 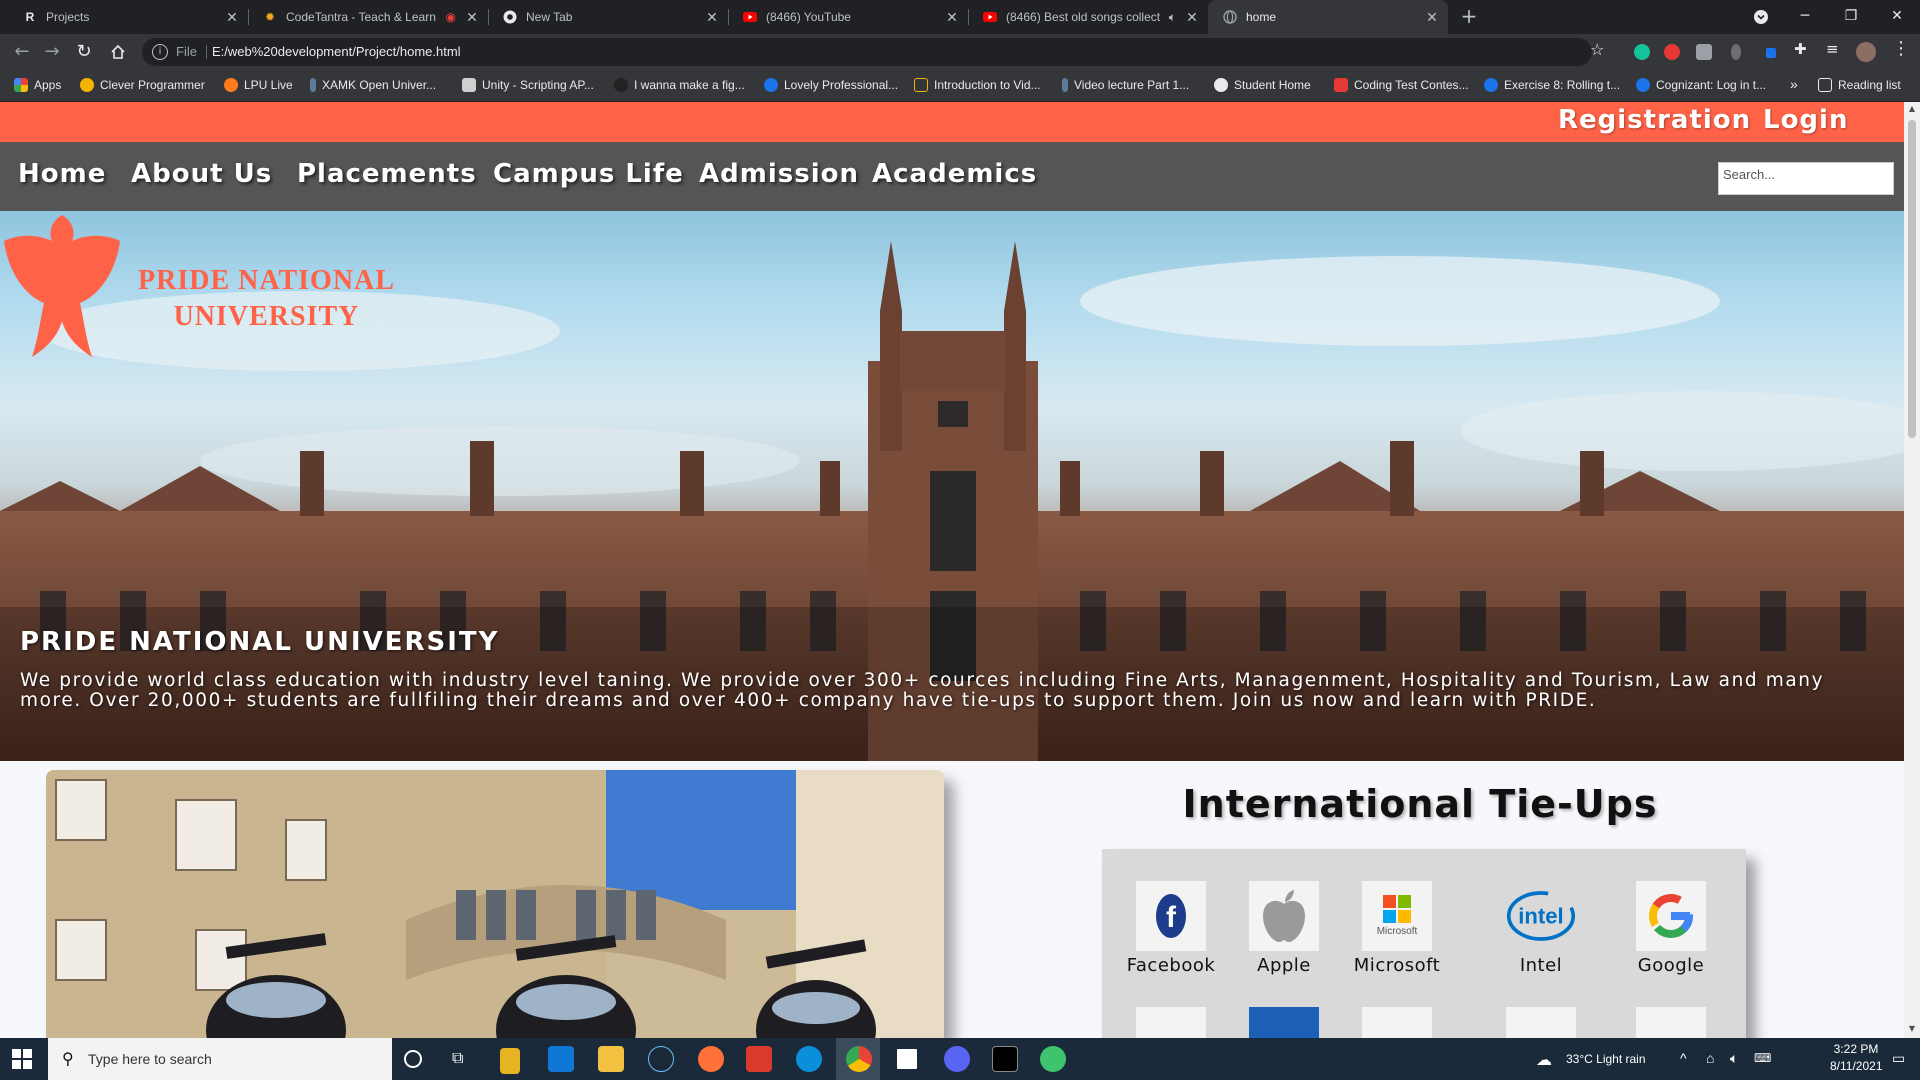 I want to click on scroll-up-arrow-icon: ▲, so click(x=1912, y=108).